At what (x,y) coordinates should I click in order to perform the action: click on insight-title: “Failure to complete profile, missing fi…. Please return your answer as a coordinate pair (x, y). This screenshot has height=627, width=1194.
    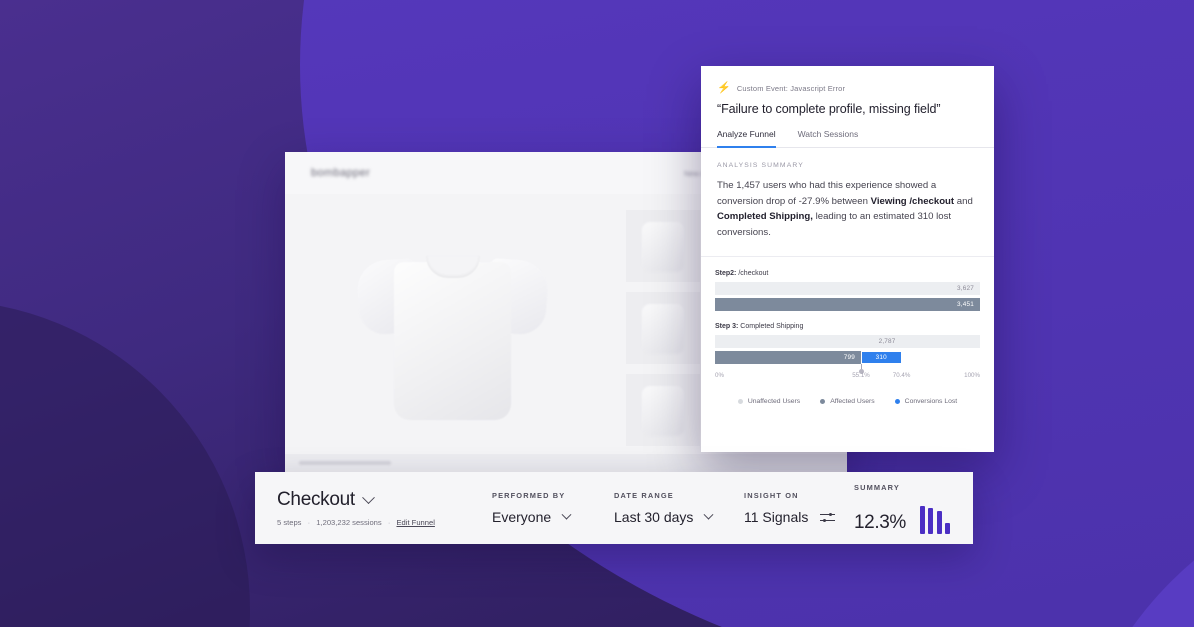
    Looking at the image, I should click on (829, 109).